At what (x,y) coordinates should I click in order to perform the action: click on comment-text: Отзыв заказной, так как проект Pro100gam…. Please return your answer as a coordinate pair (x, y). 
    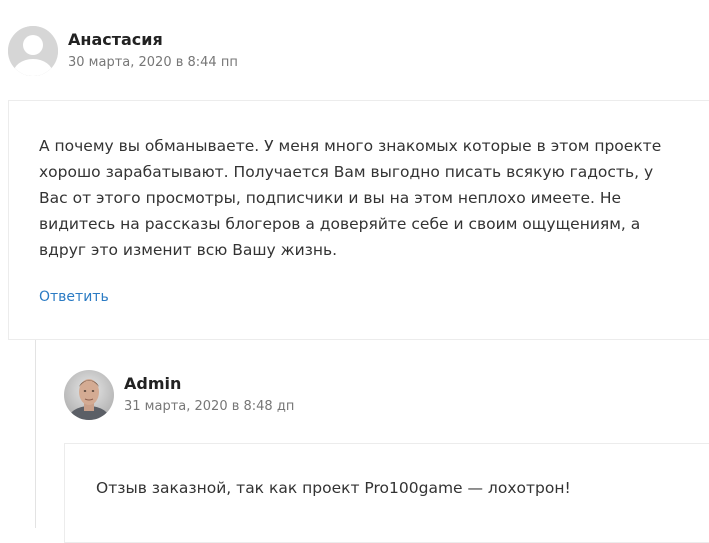
    Looking at the image, I should click on (333, 488).